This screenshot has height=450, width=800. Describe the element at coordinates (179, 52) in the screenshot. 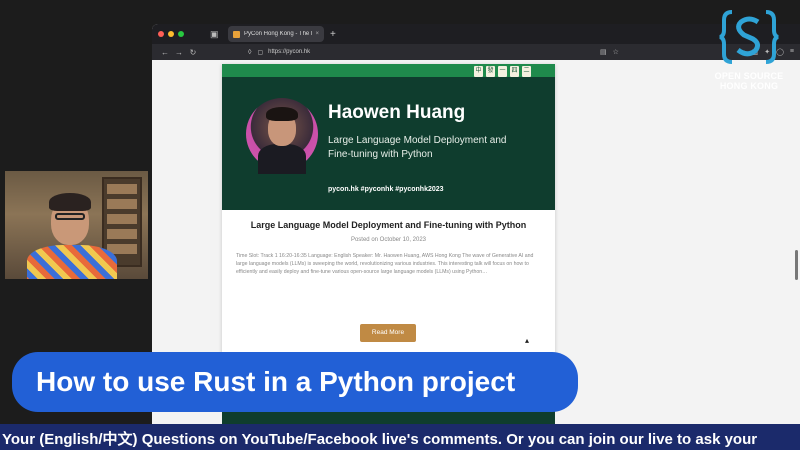

I see `forward-icon: →` at that location.